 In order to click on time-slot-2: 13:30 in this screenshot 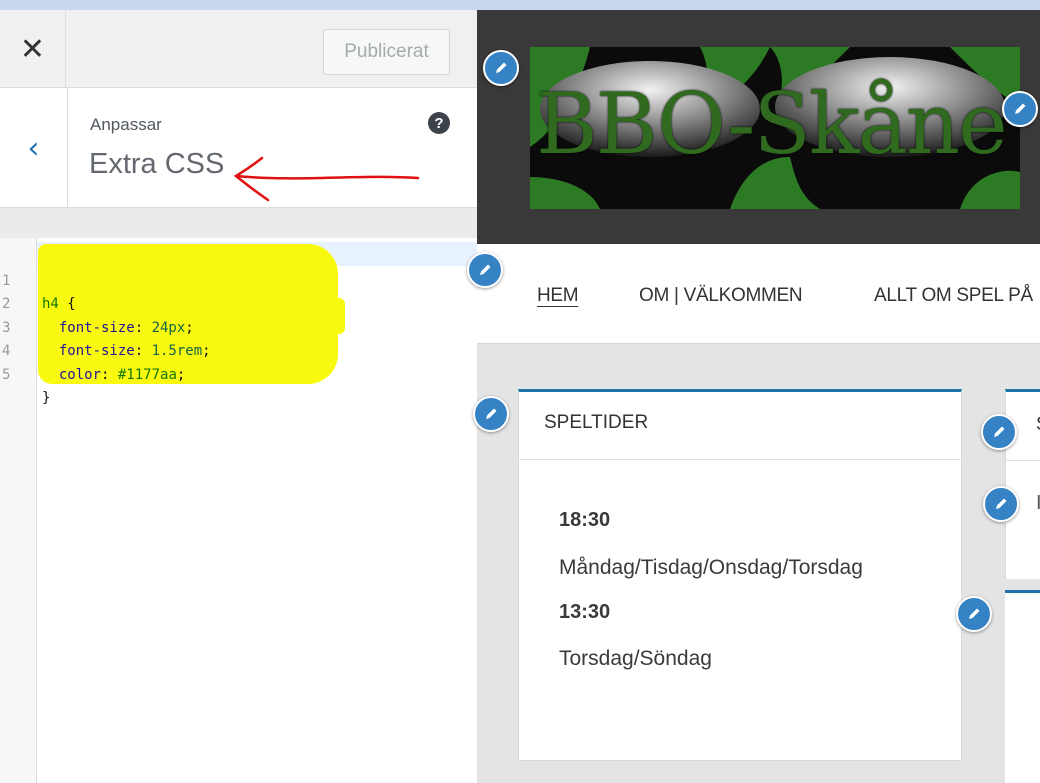, I will do `click(585, 612)`.